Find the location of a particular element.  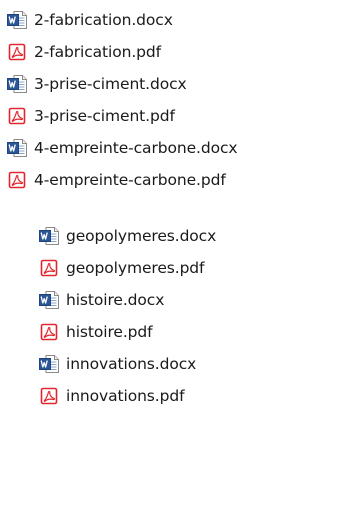

file-item-docx: innovations.docx is located at coordinates (117, 364).